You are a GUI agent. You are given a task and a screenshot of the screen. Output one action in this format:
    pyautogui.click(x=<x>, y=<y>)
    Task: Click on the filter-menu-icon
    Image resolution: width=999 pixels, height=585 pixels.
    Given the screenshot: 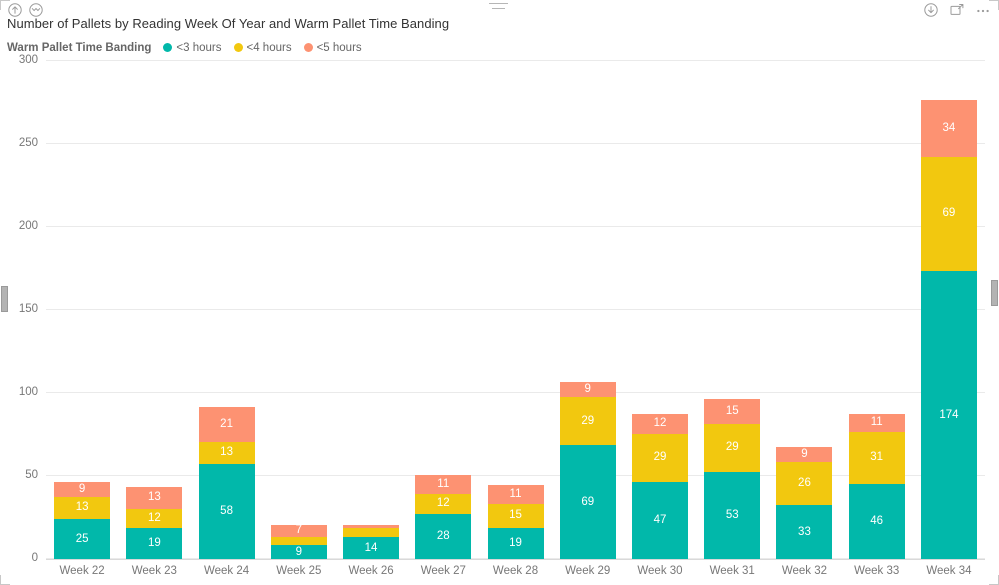 What is the action you would take?
    pyautogui.click(x=498, y=8)
    